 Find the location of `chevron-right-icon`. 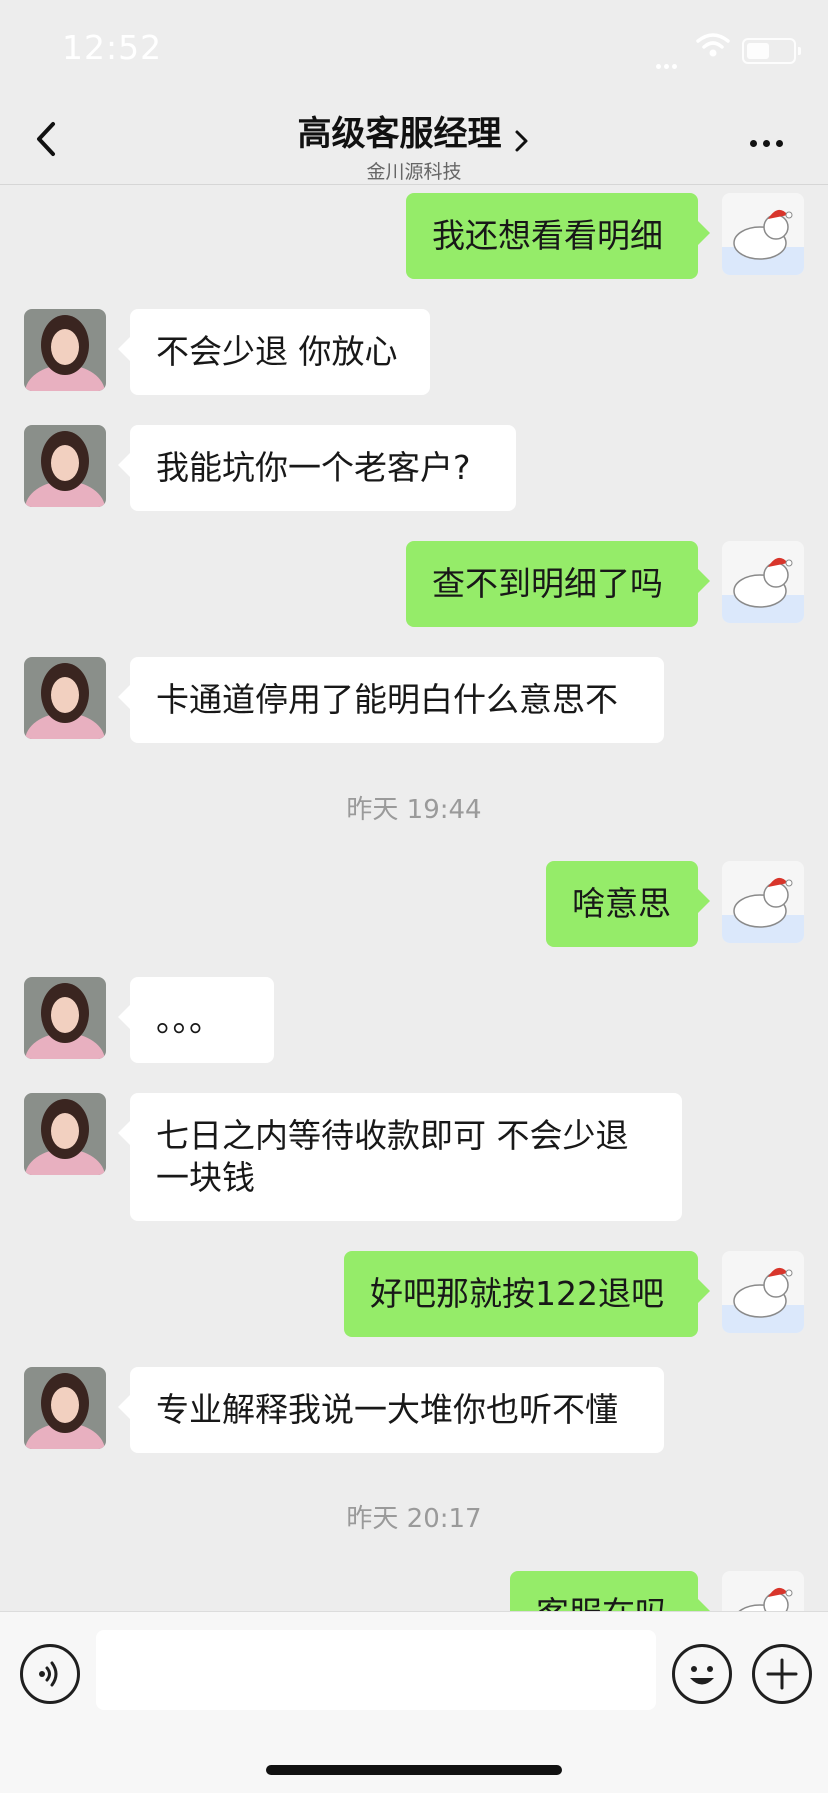

chevron-right-icon is located at coordinates (521, 140).